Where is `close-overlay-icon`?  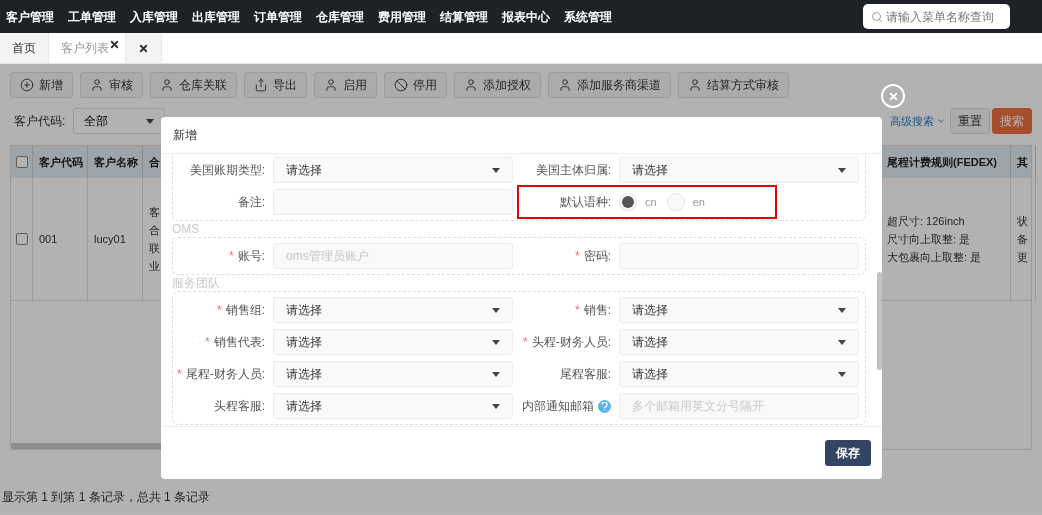 close-overlay-icon is located at coordinates (893, 96).